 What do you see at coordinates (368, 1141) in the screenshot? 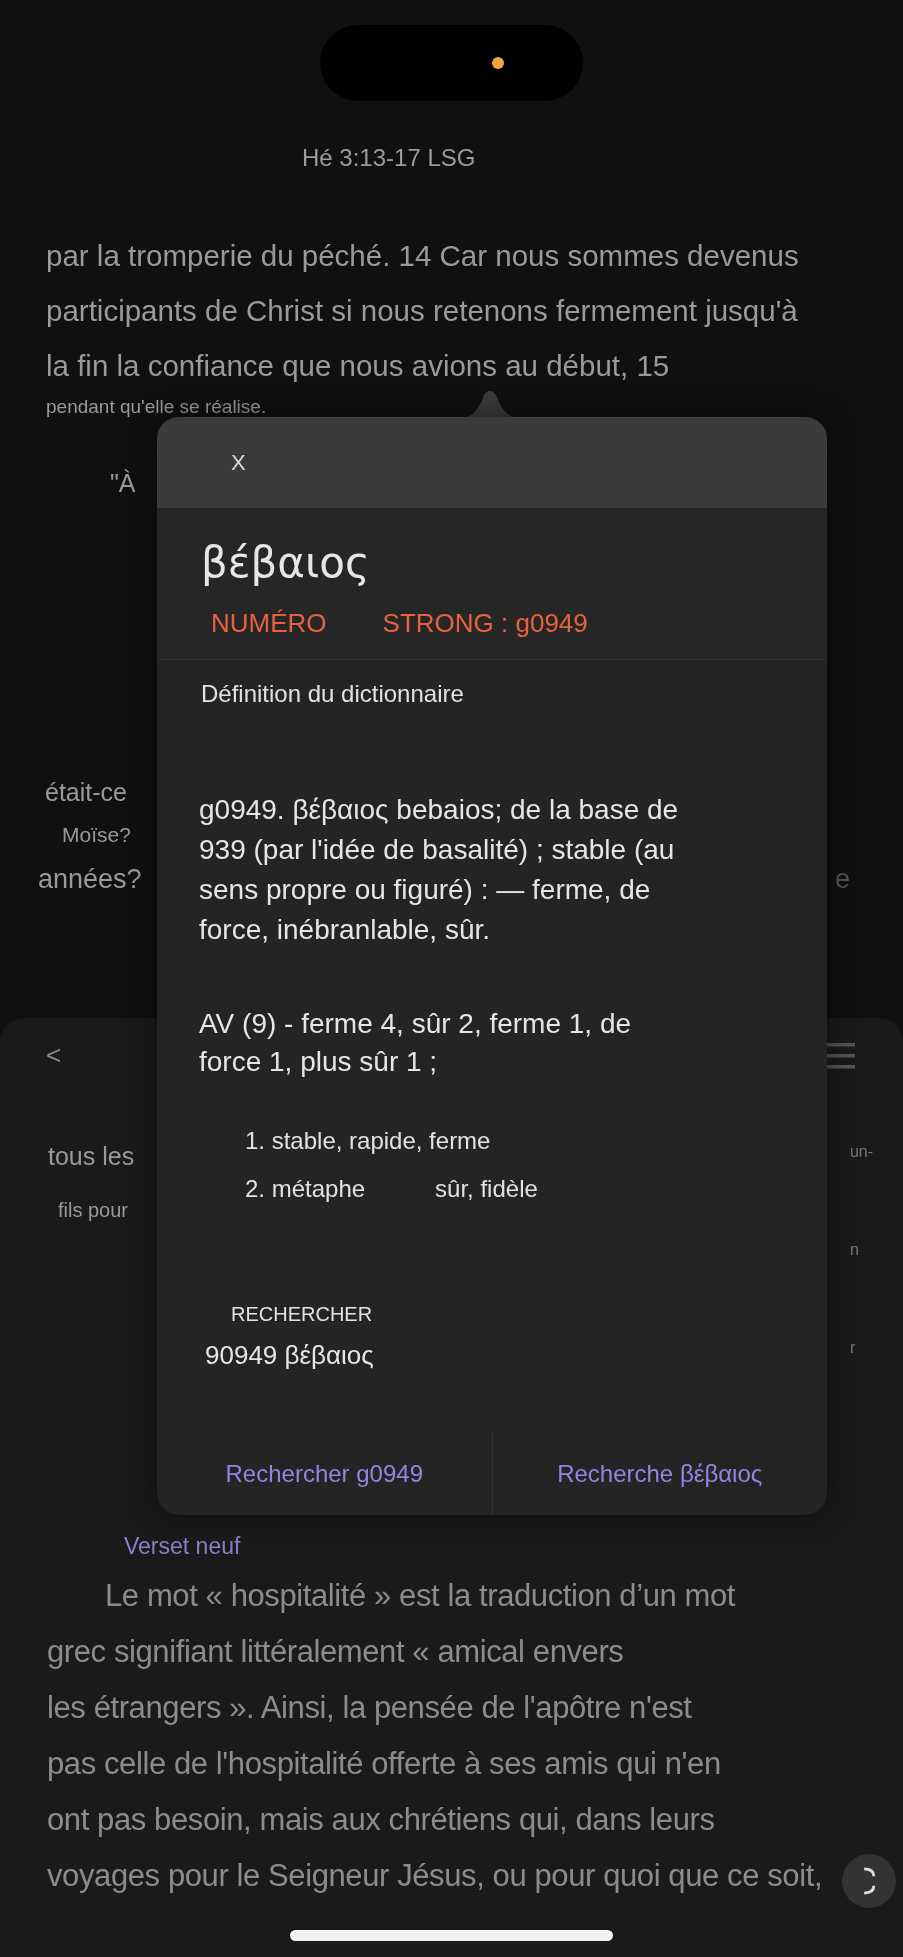
I see `sense-item: 1. stable, rapide, ferme` at bounding box center [368, 1141].